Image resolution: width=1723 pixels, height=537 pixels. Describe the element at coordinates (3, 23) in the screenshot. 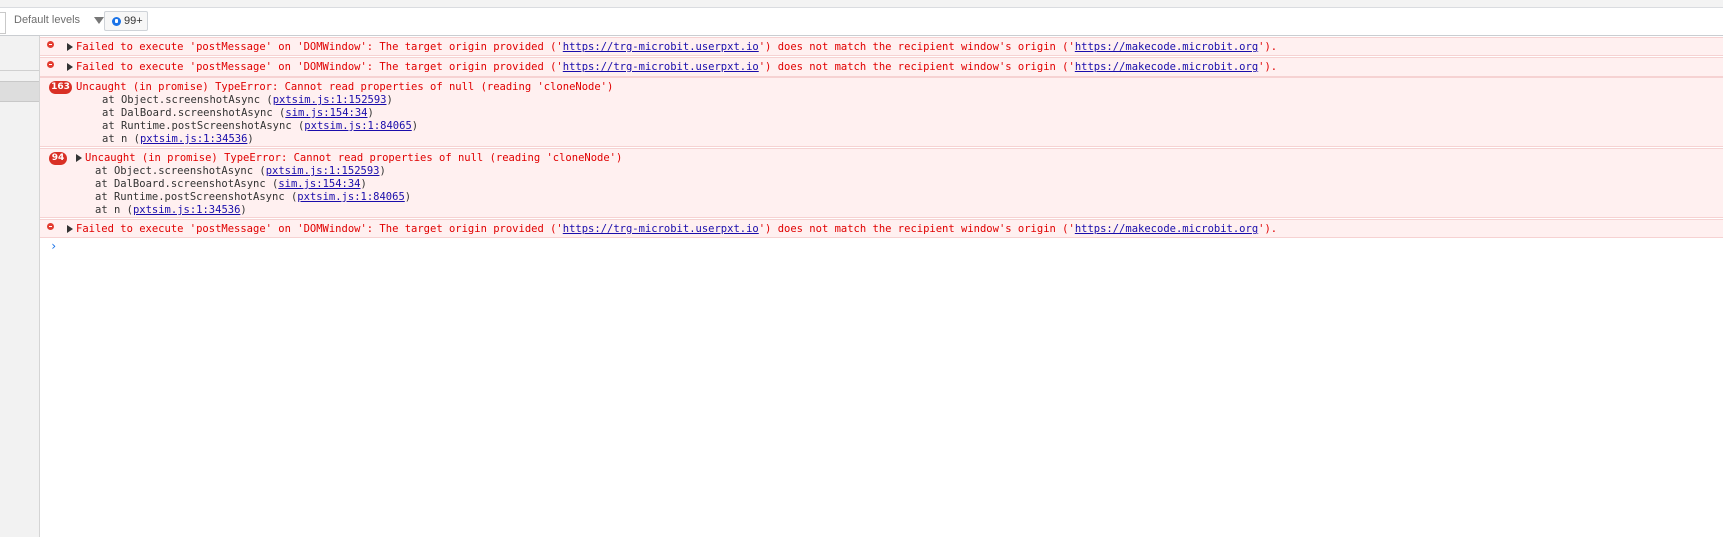

I see `filter-input-edge` at that location.